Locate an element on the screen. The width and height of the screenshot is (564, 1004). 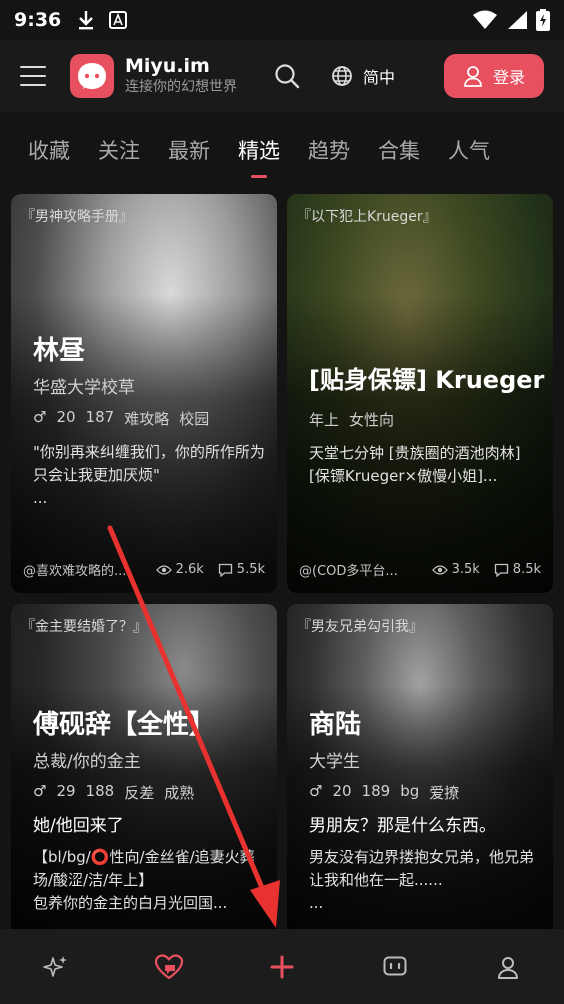
card-name: 林昼 is located at coordinates (59, 351).